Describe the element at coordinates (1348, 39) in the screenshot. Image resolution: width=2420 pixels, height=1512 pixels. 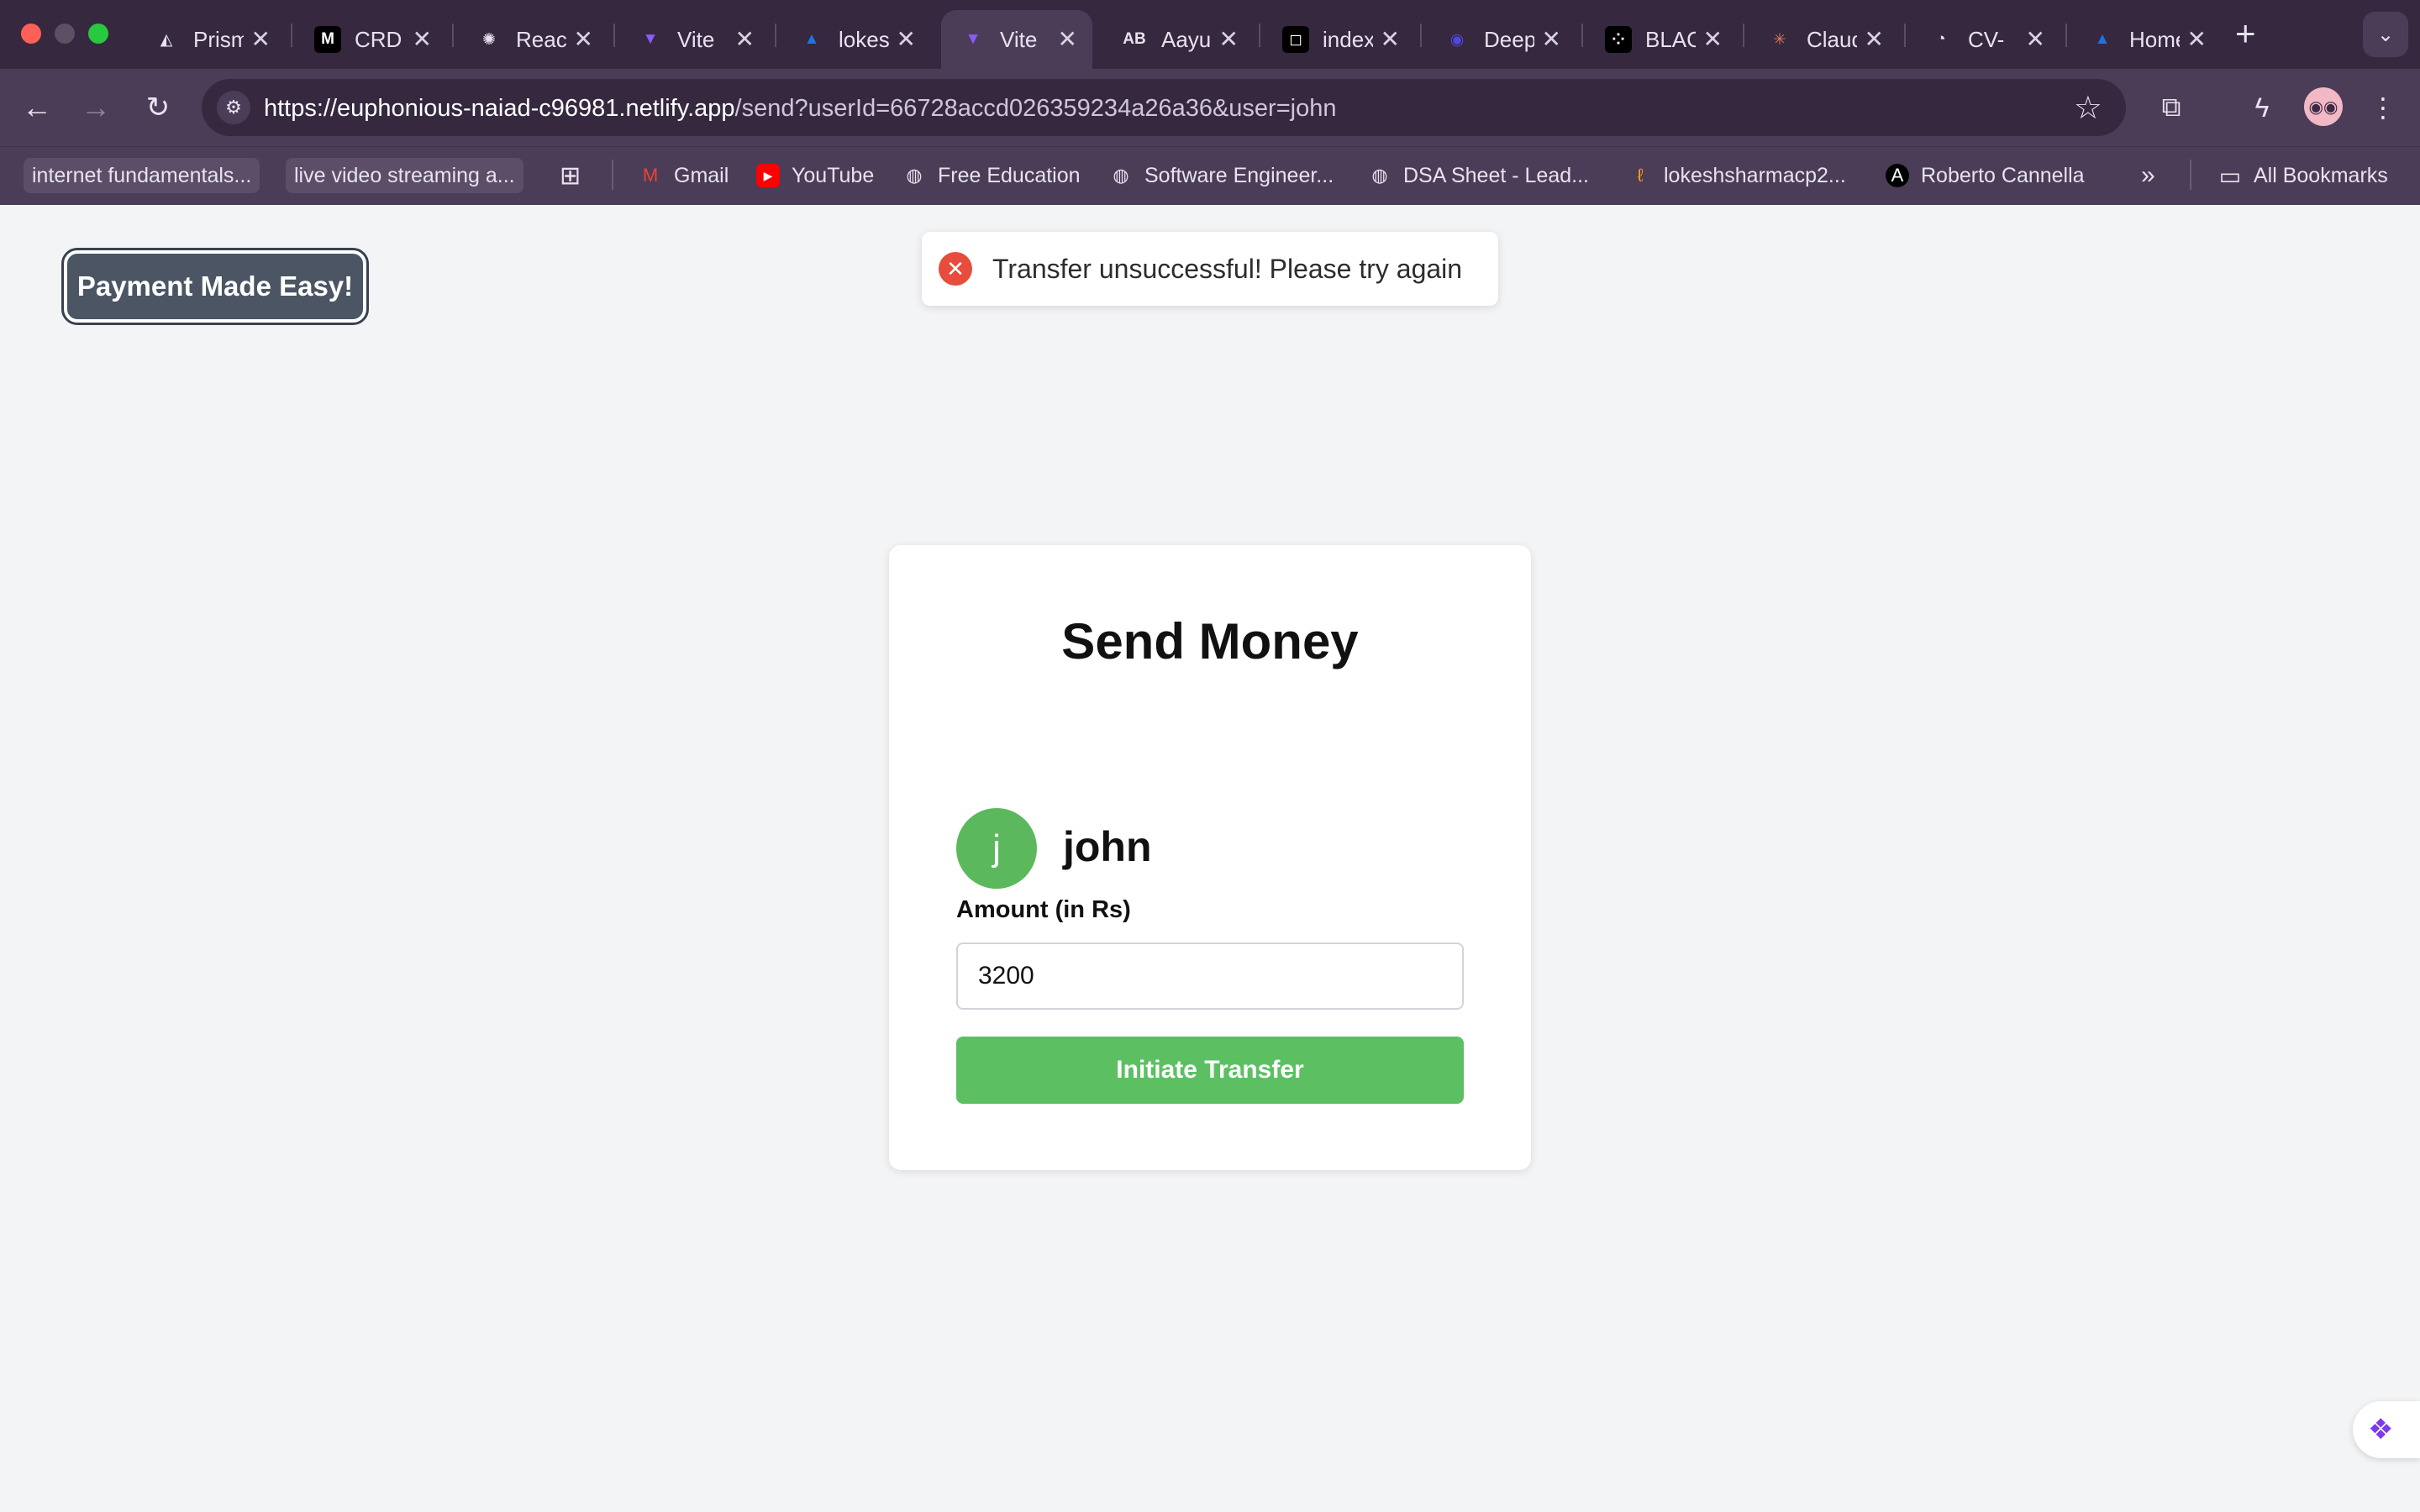
I see `tab-title: index` at that location.